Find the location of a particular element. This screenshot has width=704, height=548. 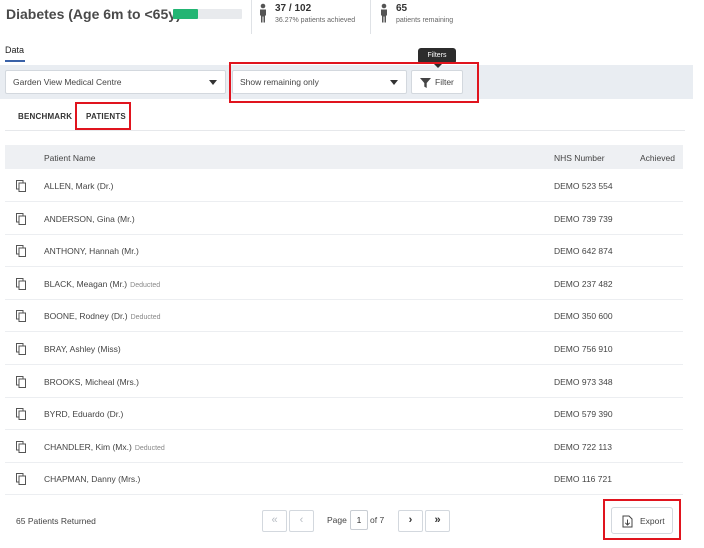

filter-button-label: Filter is located at coordinates (444, 82).